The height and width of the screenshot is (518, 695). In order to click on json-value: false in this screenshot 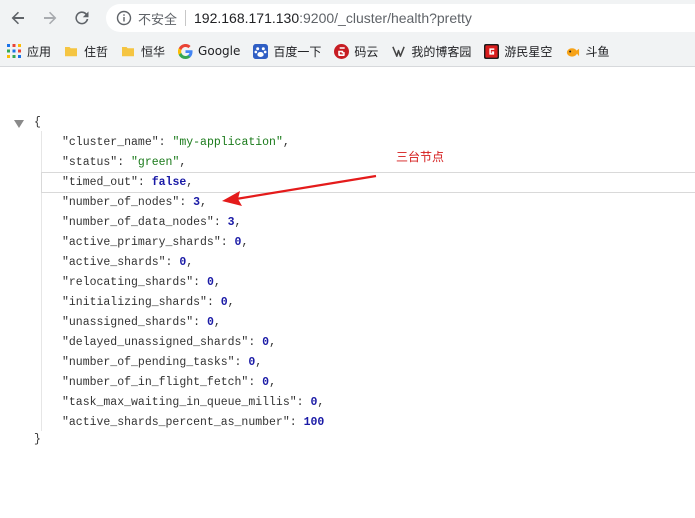, I will do `click(169, 182)`.